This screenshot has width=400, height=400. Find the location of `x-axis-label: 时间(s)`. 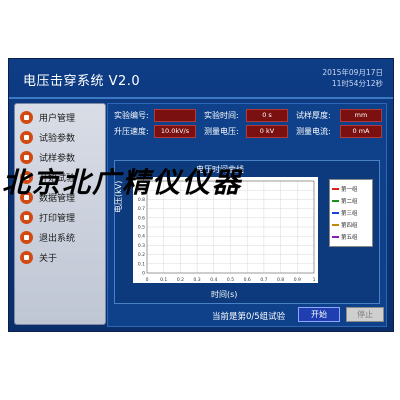

x-axis-label: 时间(s) is located at coordinates (224, 294).